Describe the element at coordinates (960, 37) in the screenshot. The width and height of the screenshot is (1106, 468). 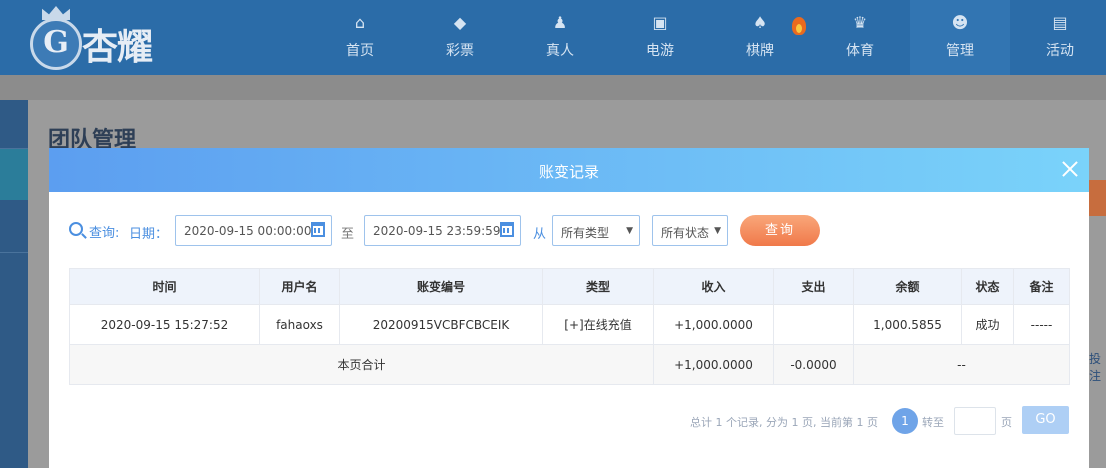
I see `nav-item-manage: ☻ 管理` at that location.